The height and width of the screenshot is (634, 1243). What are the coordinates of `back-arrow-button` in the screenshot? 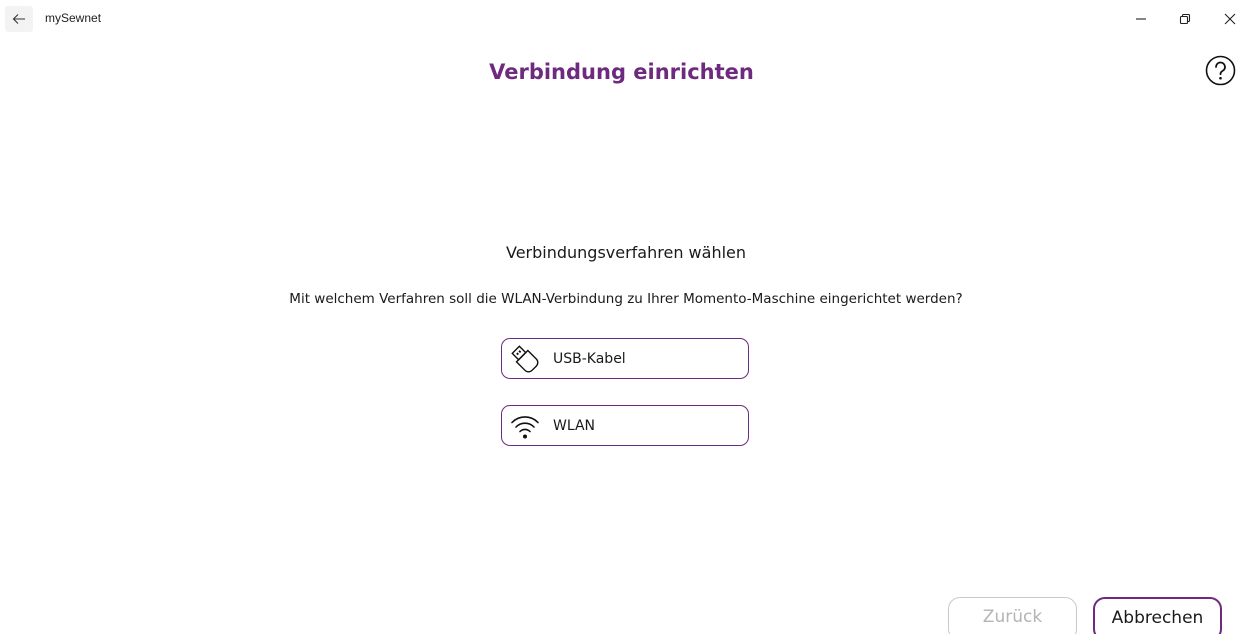 It's located at (19, 19).